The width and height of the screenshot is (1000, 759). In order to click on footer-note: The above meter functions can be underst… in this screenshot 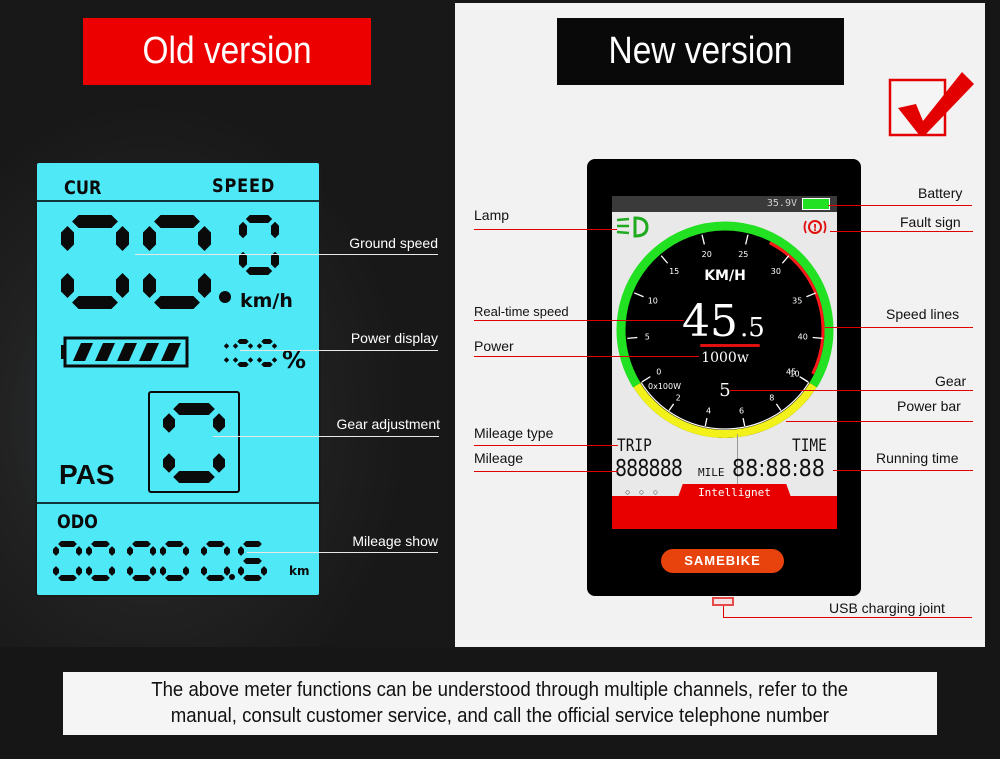, I will do `click(500, 703)`.